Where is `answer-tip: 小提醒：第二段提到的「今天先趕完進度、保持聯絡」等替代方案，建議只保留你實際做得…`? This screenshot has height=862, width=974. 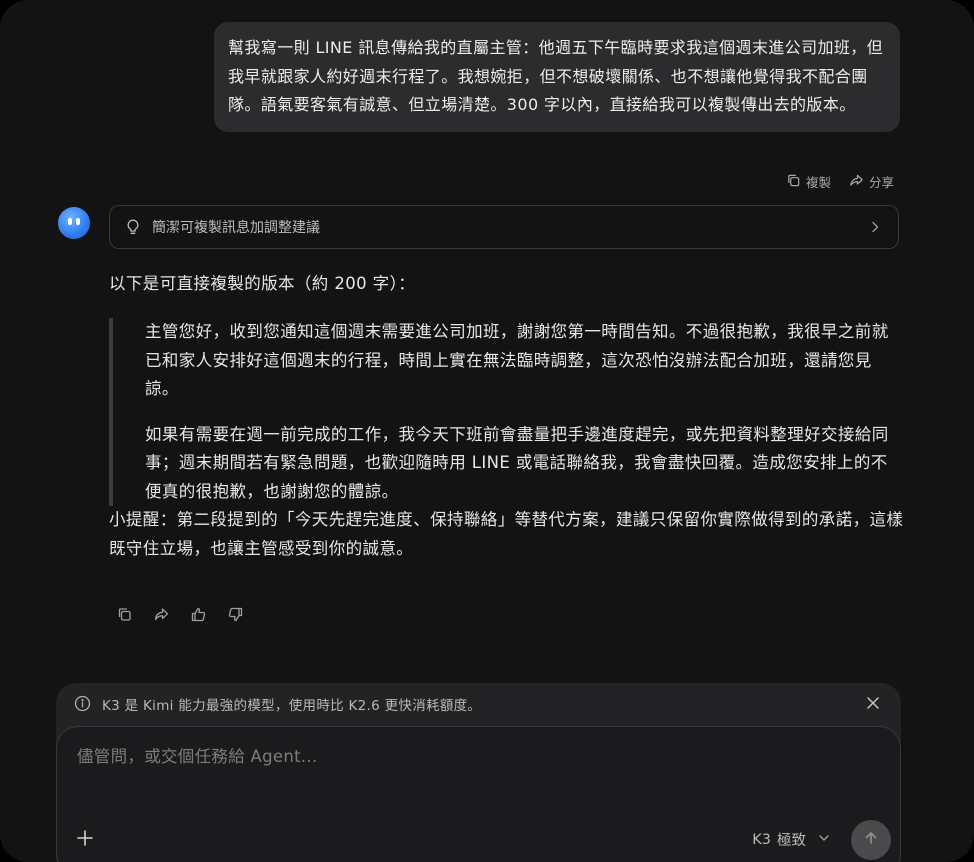
answer-tip: 小提醒：第二段提到的「今天先趕完進度、保持聯絡」等替代方案，建議只保留你實際做得… is located at coordinates (506, 534).